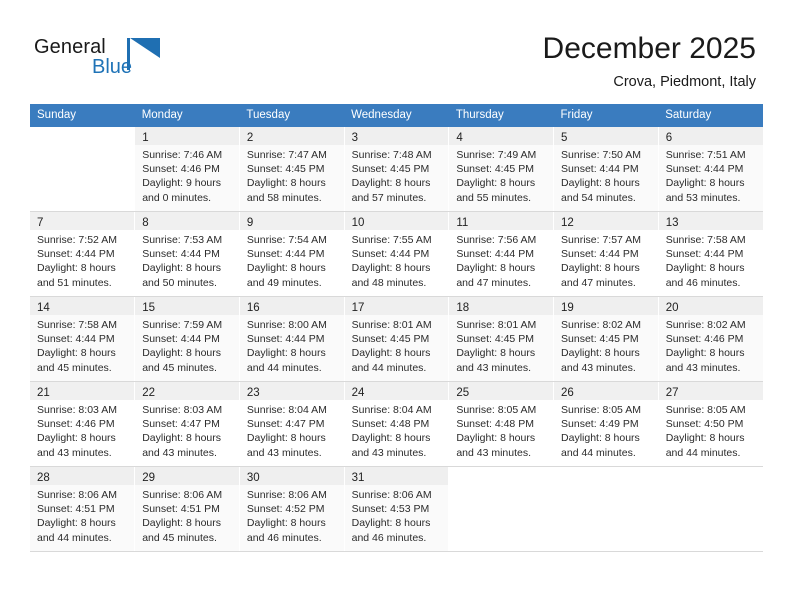  Describe the element at coordinates (292, 115) in the screenshot. I see `weekday-header-tuesday: Tuesday` at that location.